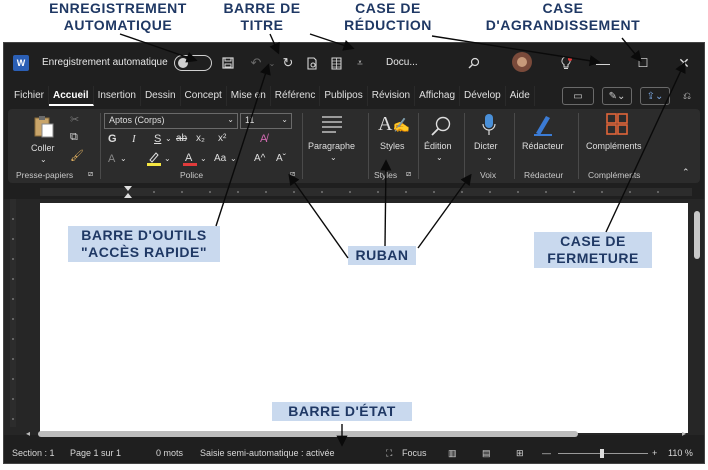  What do you see at coordinates (71, 96) in the screenshot?
I see `tab-accueil: Accueil` at bounding box center [71, 96].